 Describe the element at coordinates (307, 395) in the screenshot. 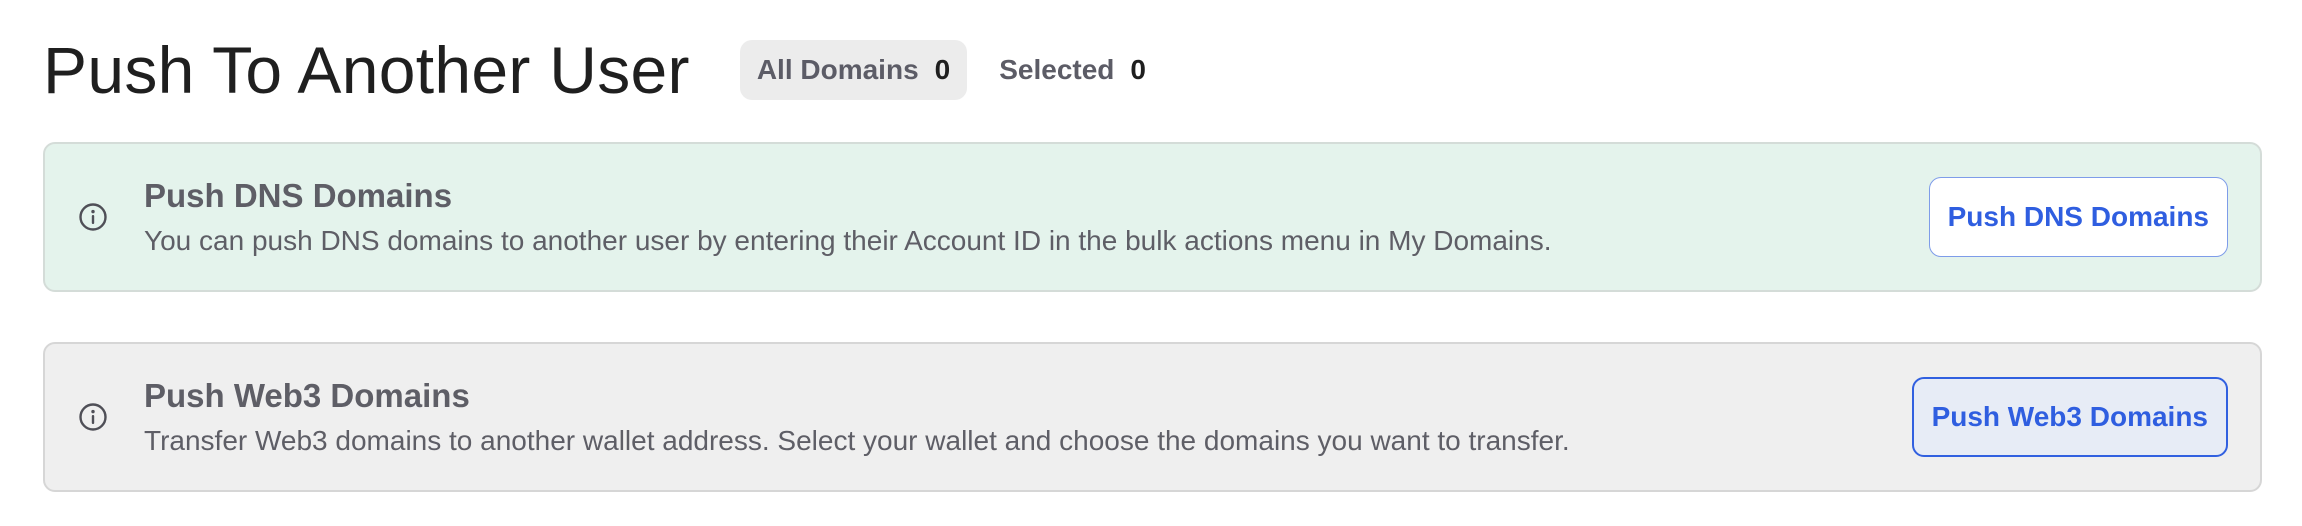

I see `push-web3-title: Push Web3 Domains` at that location.